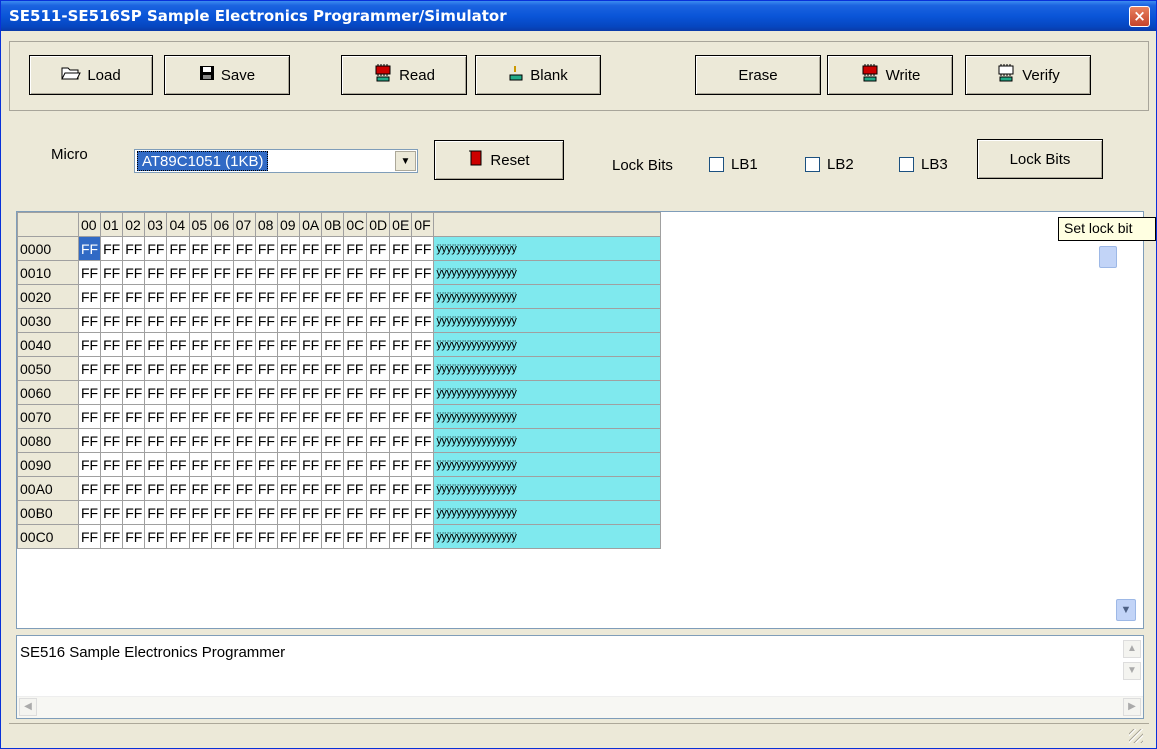 Image resolution: width=1157 pixels, height=749 pixels. What do you see at coordinates (1136, 736) in the screenshot?
I see `resize-grip-icon` at bounding box center [1136, 736].